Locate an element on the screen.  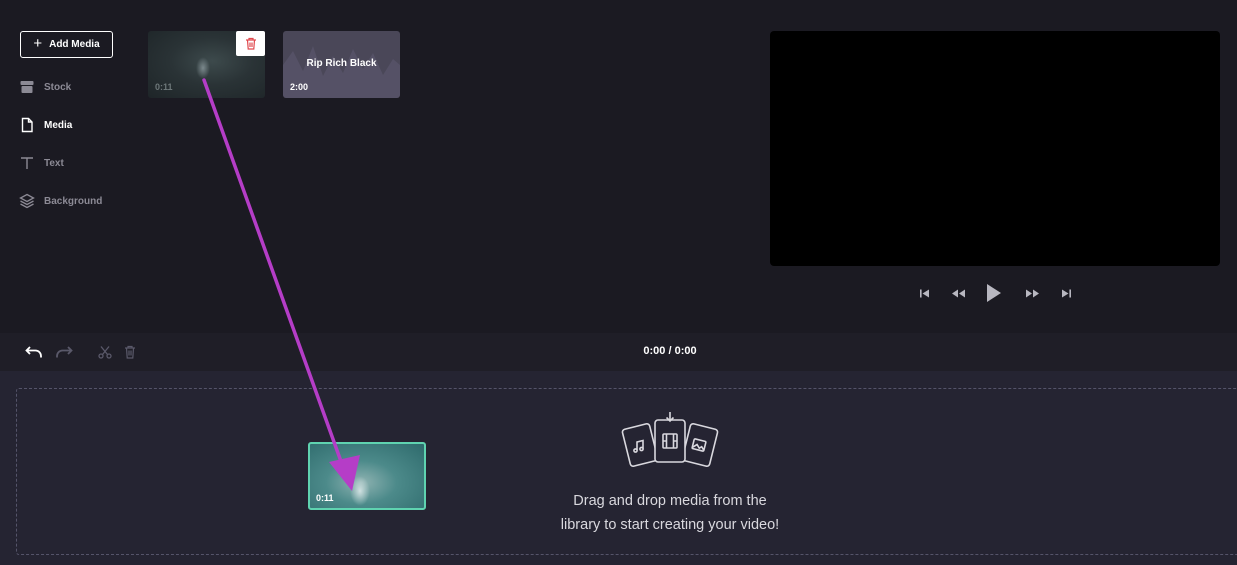
play-button is located at coordinates (994, 293).